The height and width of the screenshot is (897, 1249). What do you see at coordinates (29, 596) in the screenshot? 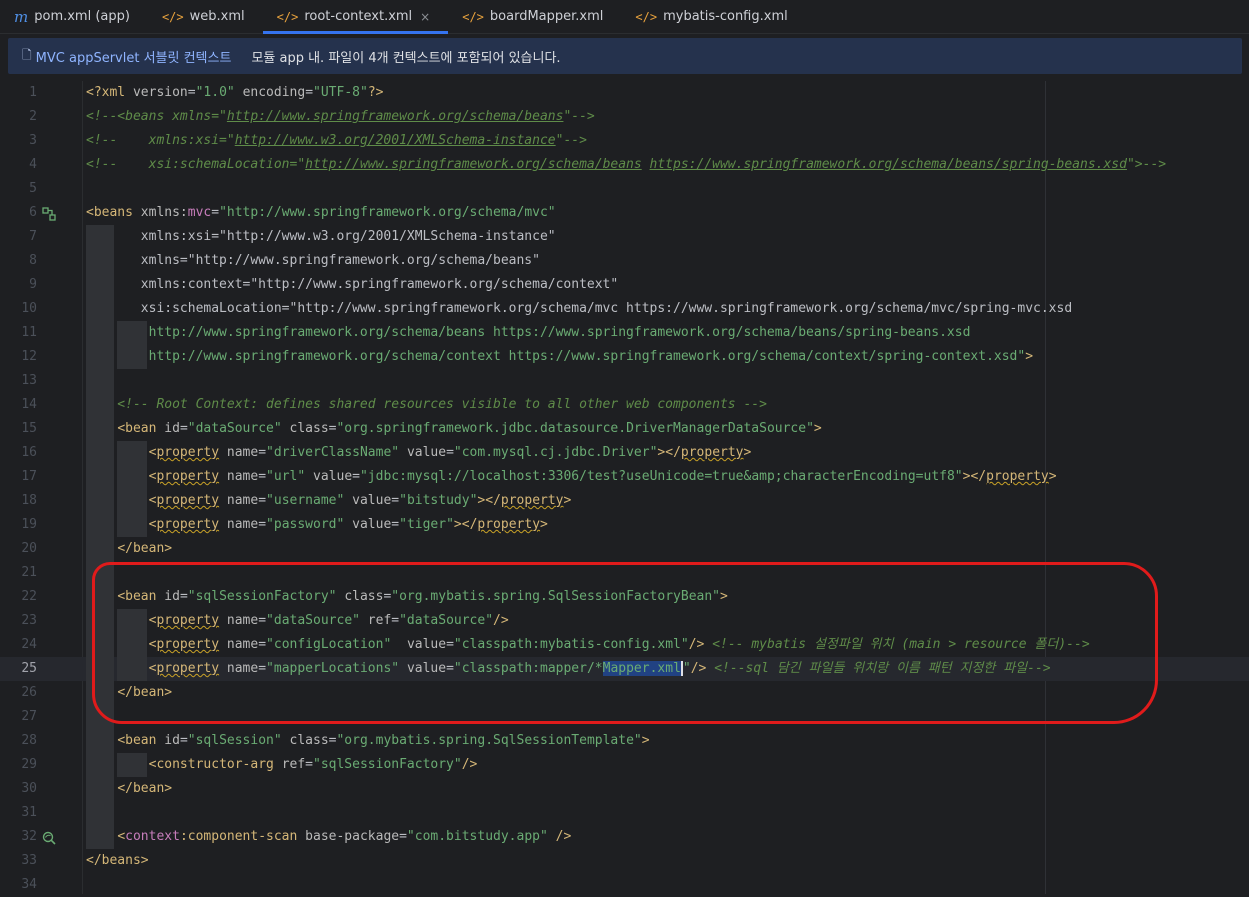
I see `line-number: 22` at bounding box center [29, 596].